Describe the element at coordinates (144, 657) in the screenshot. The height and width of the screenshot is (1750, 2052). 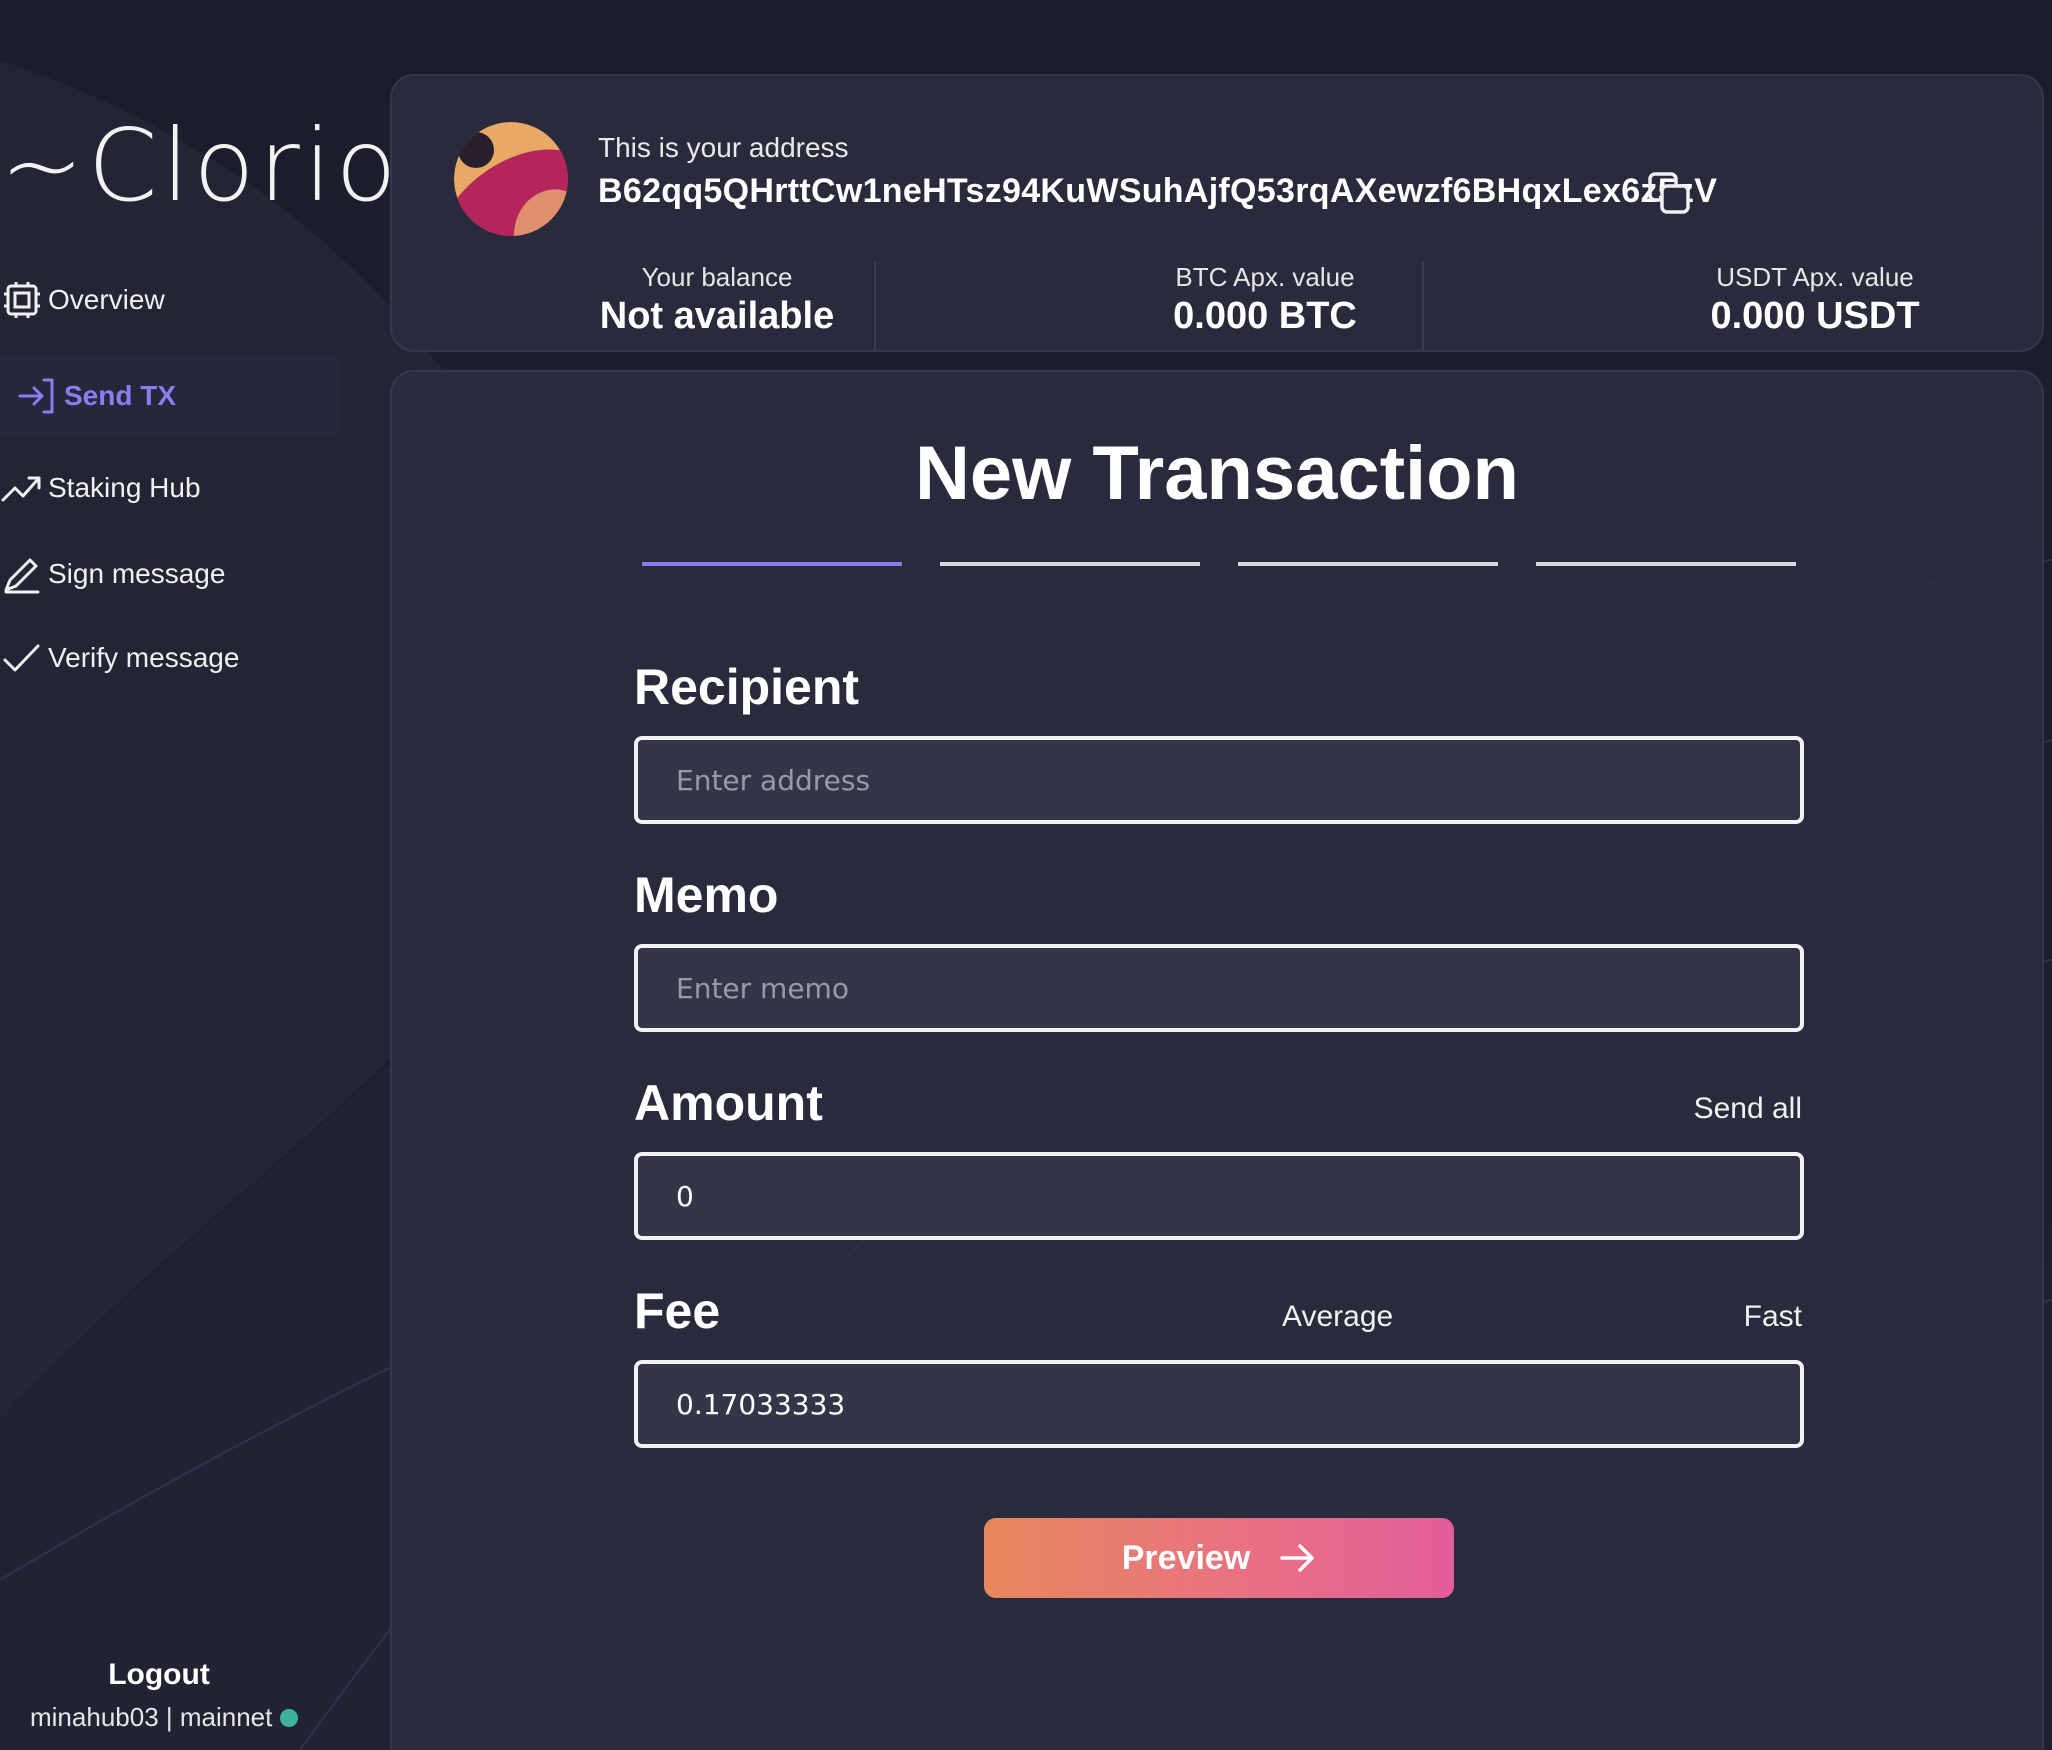
I see `sidebar-item-label: Verify message` at that location.